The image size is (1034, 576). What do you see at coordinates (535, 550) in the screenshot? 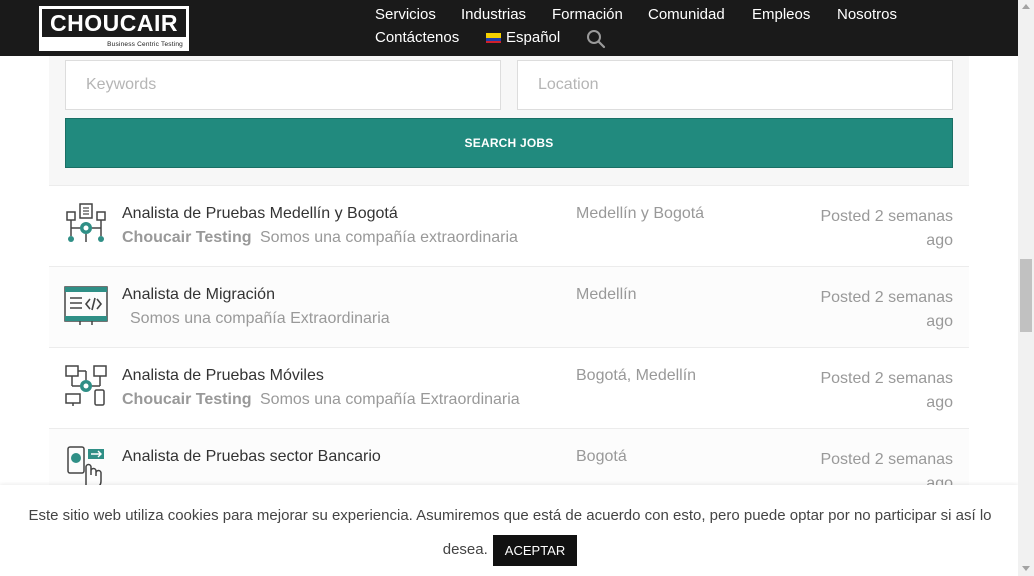
I see `accept-cookies-button: ACEPTAR` at bounding box center [535, 550].